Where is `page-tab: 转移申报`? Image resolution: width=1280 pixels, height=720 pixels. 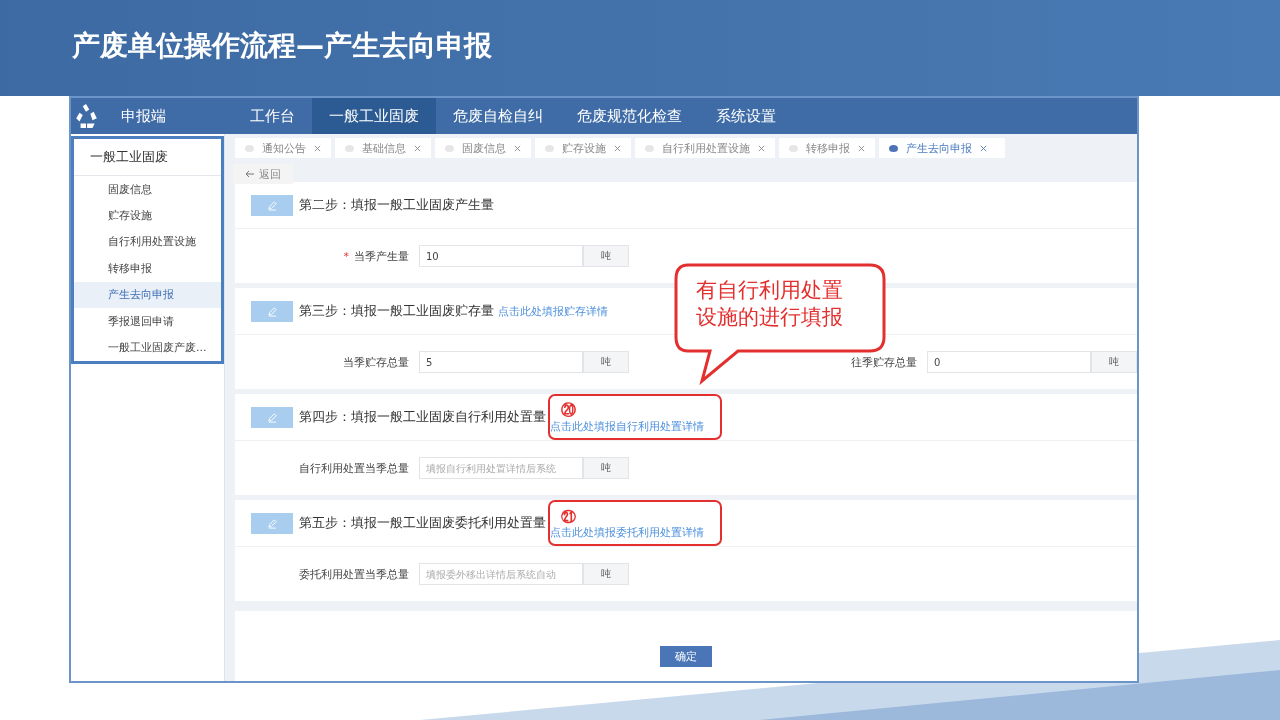 page-tab: 转移申报 is located at coordinates (827, 148).